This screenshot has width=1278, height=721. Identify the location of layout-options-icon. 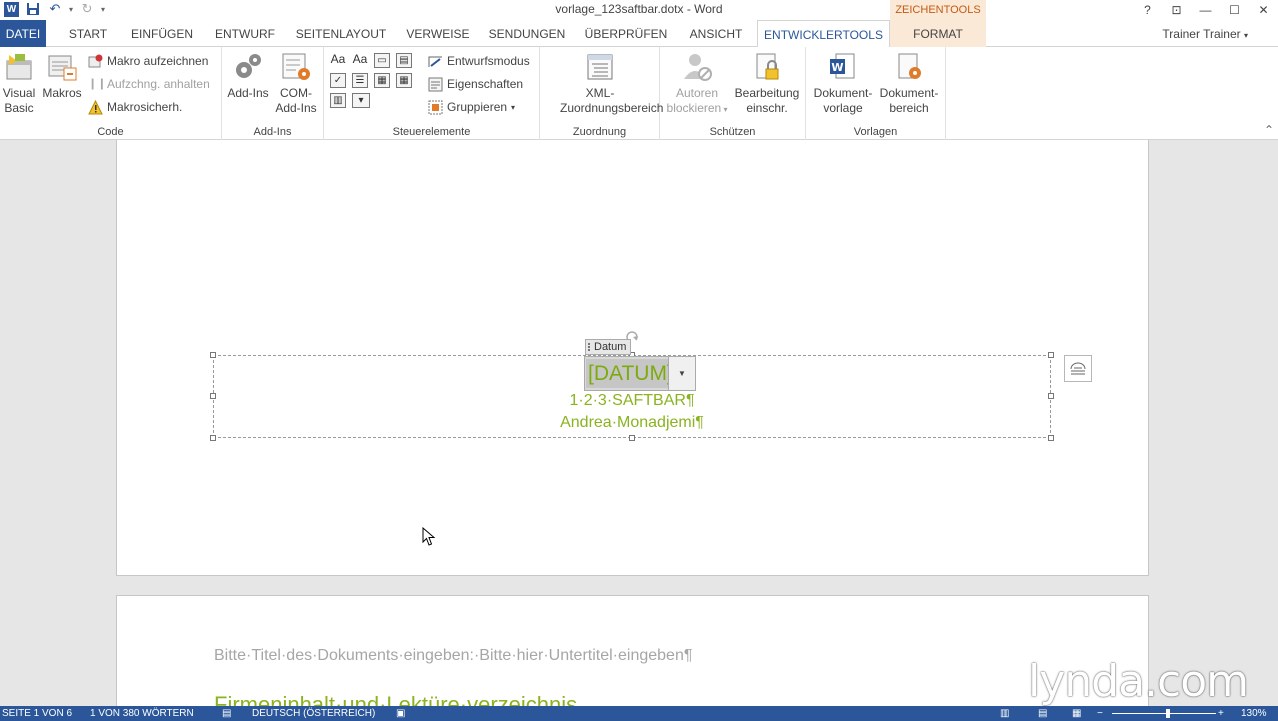
(1078, 368).